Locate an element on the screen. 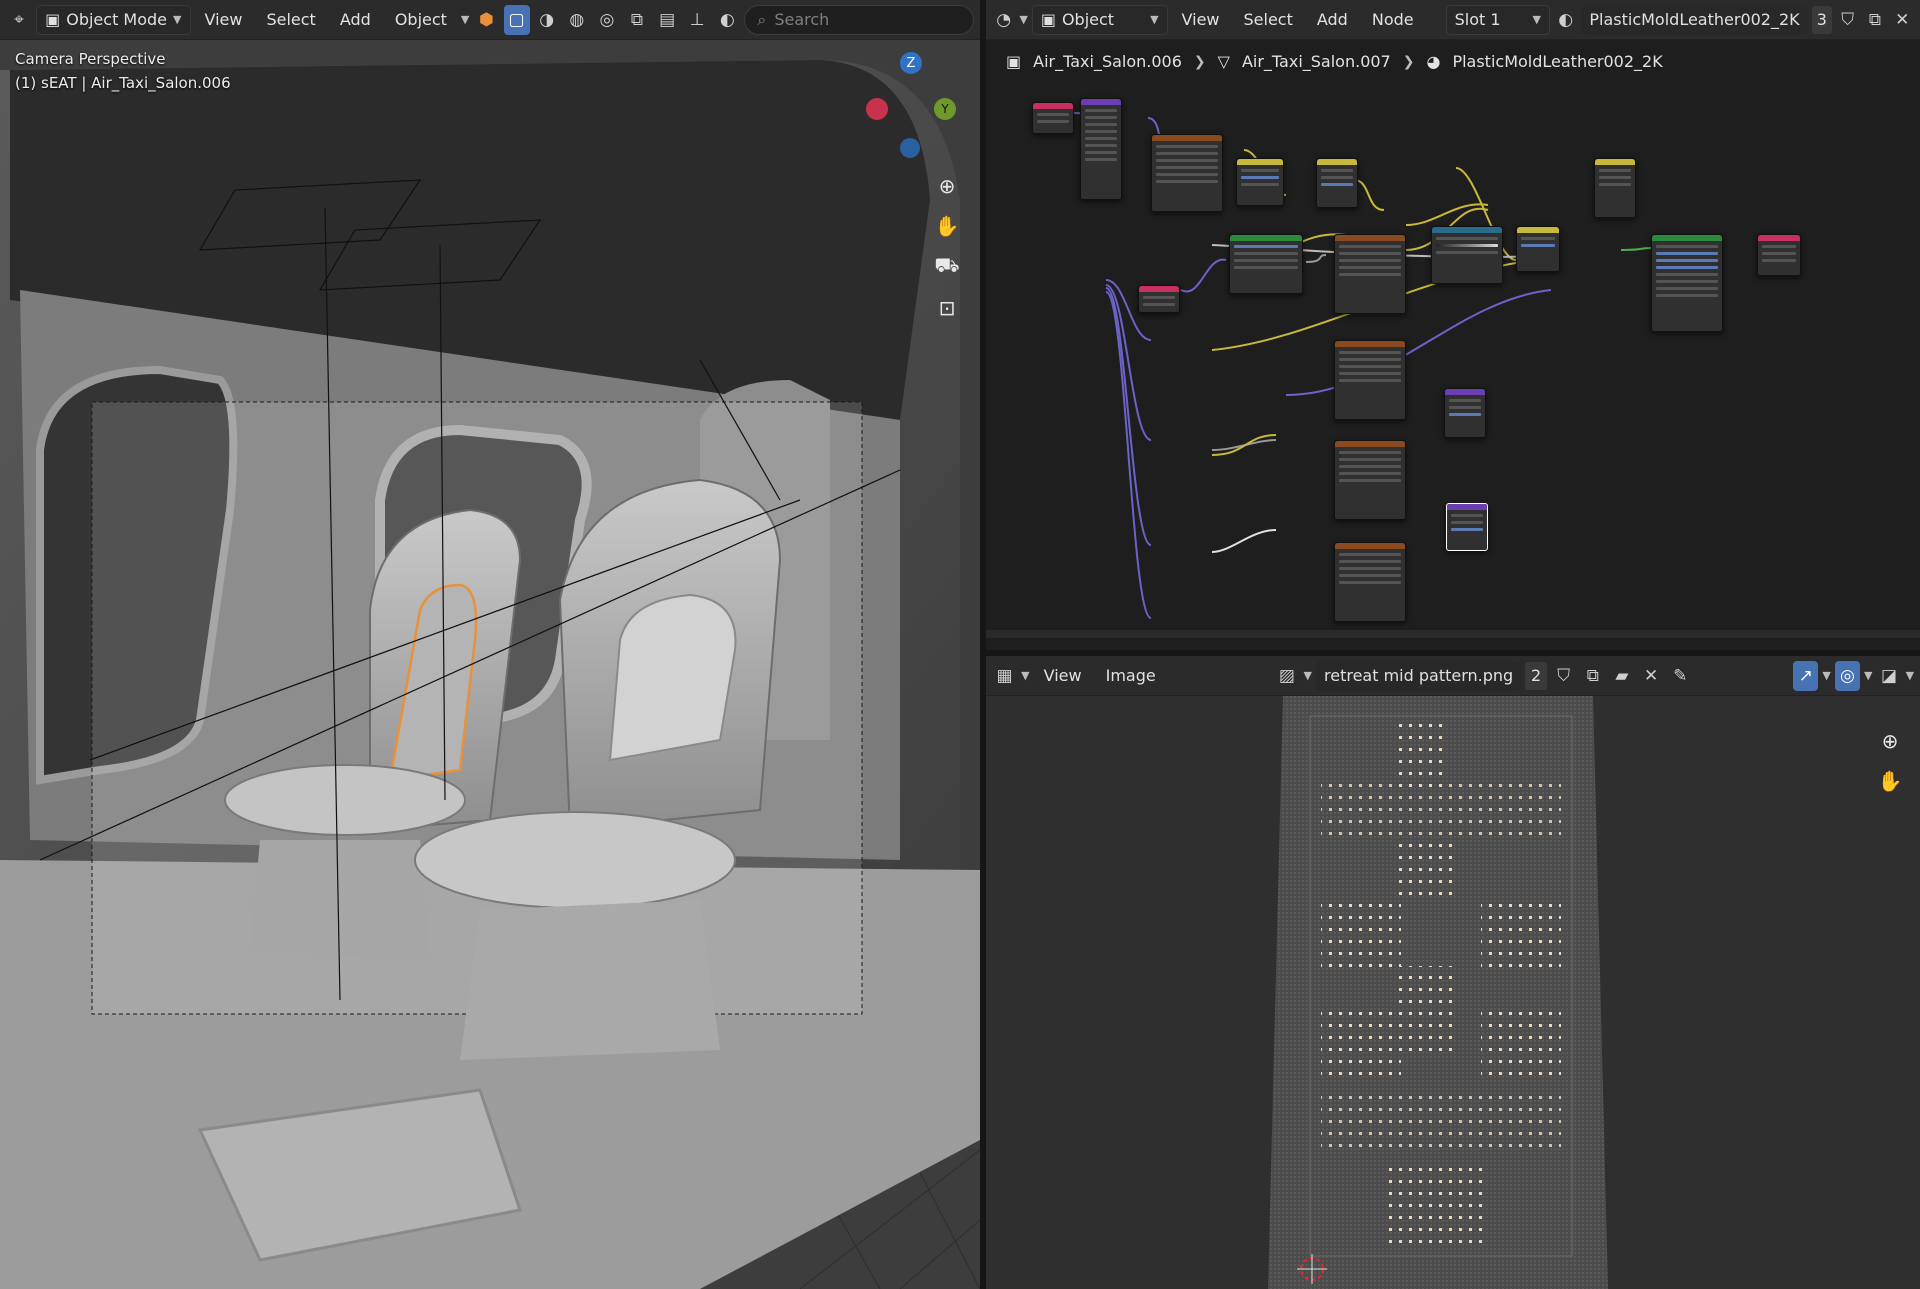 The height and width of the screenshot is (1289, 1920). image-user-count: 2 is located at coordinates (1536, 675).